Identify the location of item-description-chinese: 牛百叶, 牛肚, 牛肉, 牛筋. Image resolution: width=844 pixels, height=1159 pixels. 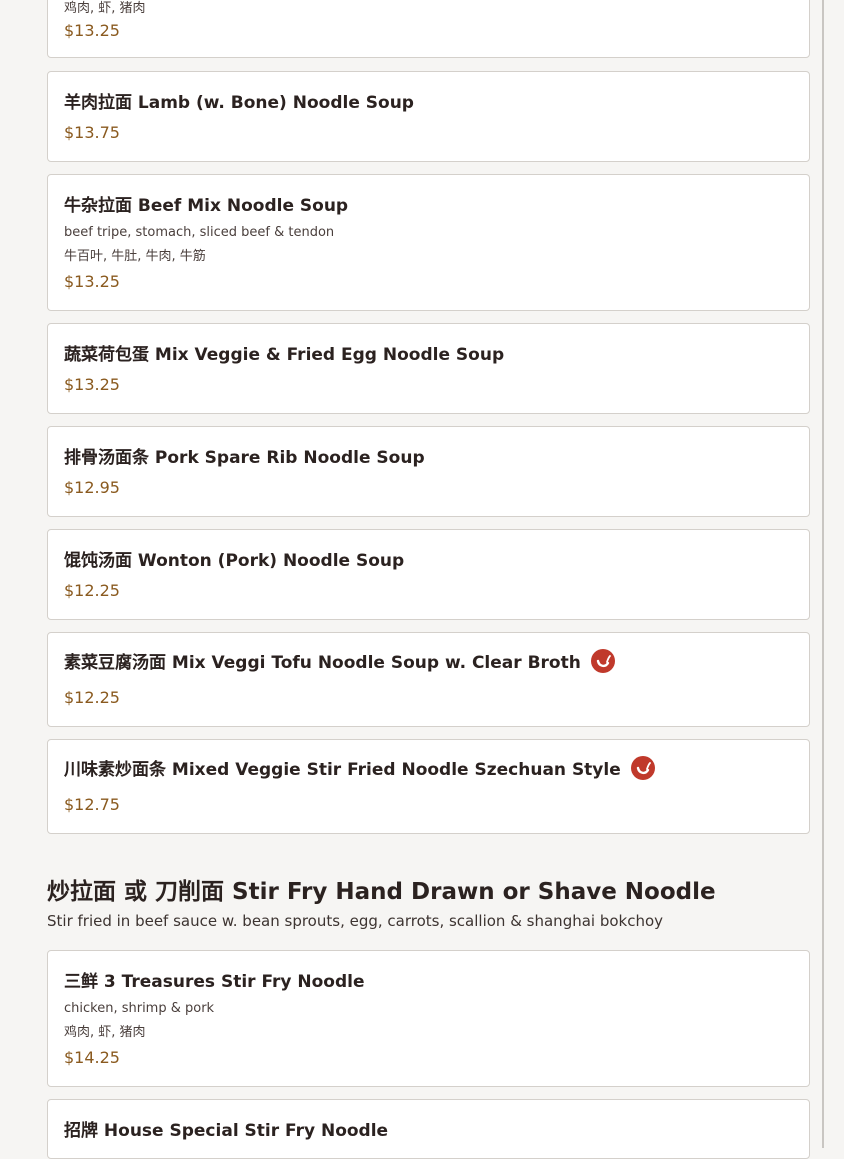
(135, 256).